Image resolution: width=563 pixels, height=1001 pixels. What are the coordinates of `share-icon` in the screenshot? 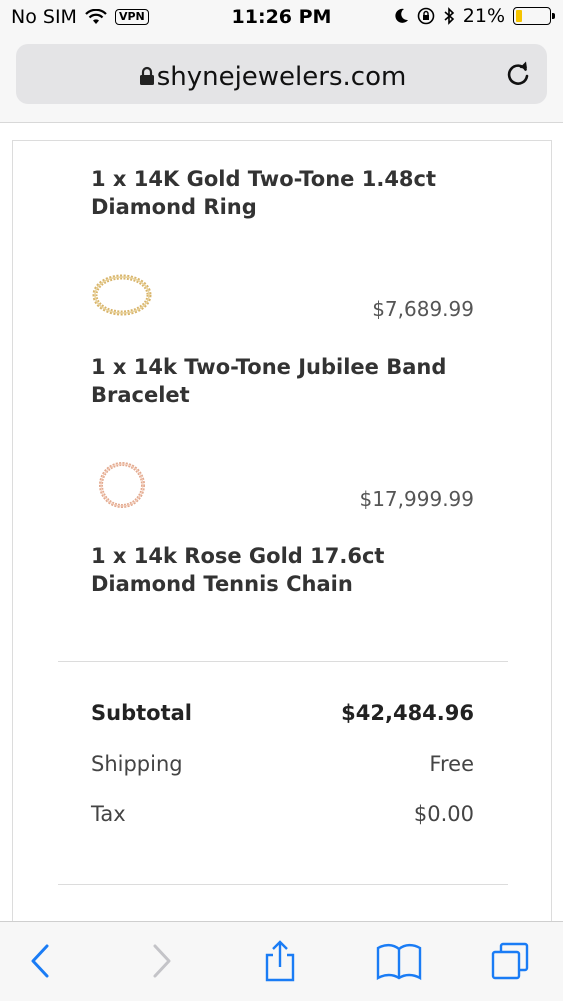 It's located at (280, 961).